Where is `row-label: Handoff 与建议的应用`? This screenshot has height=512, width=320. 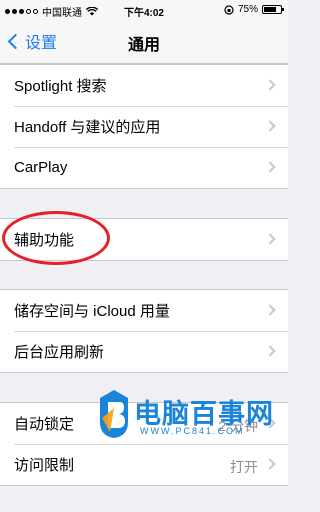
row-label: Handoff 与建议的应用 is located at coordinates (87, 127).